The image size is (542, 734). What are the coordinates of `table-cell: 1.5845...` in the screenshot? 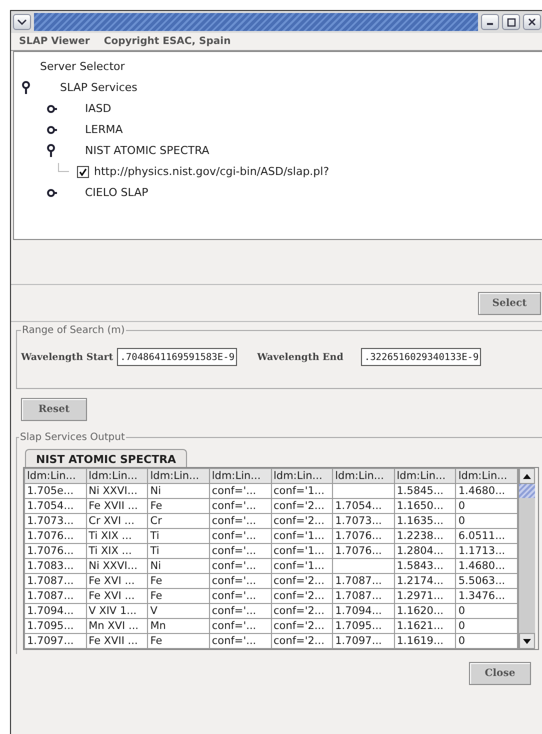 It's located at (425, 491).